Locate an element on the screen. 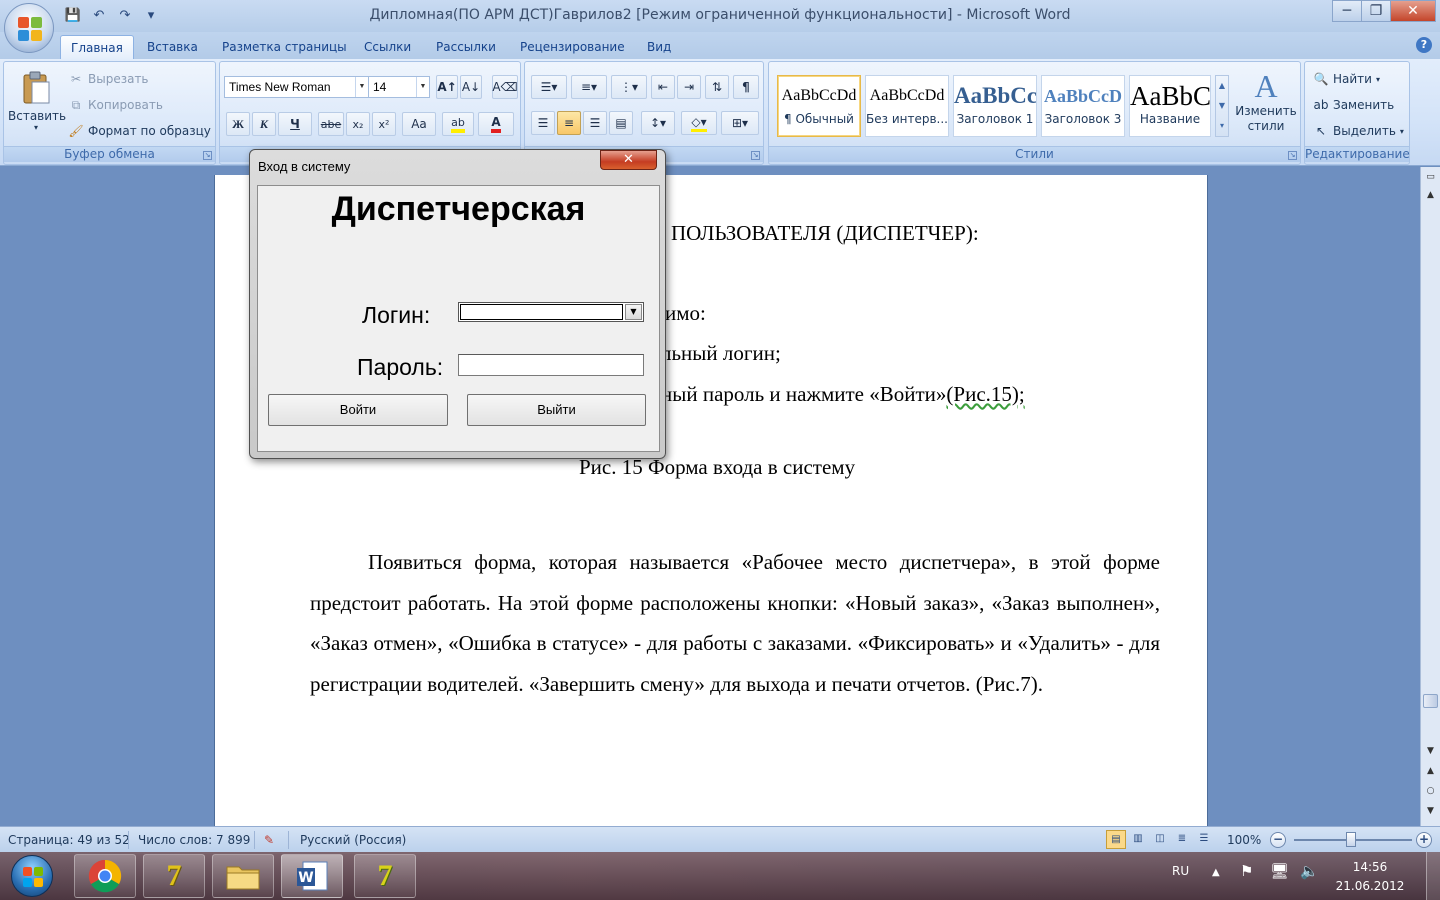 Image resolution: width=1440 pixels, height=900 pixels. full-screen-reading-icon: ▥ is located at coordinates (1138, 839).